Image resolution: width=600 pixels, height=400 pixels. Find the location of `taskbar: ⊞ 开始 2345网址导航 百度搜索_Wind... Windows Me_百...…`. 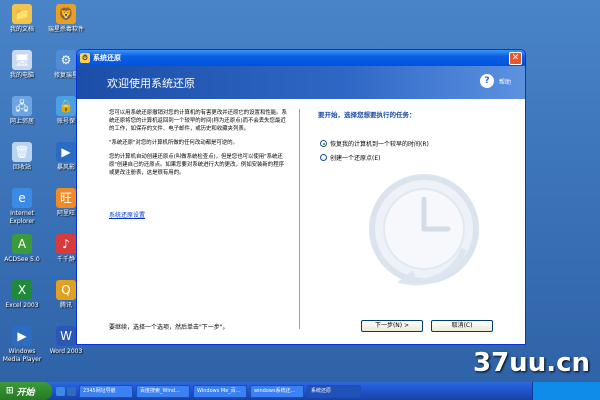

taskbar: ⊞ 开始 2345网址导航 百度搜索_Wind... Windows Me_百...… is located at coordinates (300, 391).